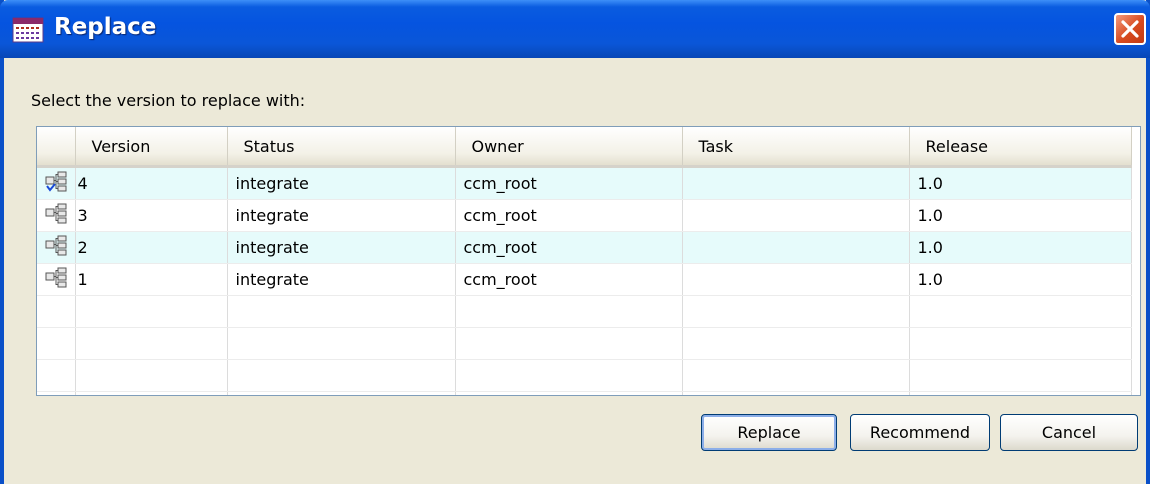  Describe the element at coordinates (575, 29) in the screenshot. I see `title-bar: Replace` at that location.